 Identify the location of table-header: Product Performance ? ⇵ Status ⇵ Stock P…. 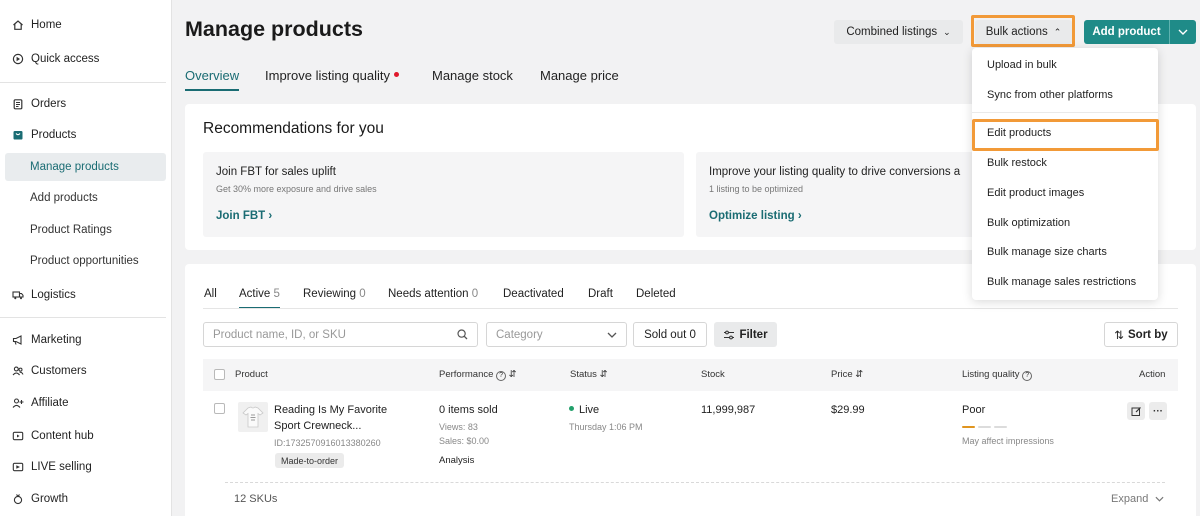
(690, 375).